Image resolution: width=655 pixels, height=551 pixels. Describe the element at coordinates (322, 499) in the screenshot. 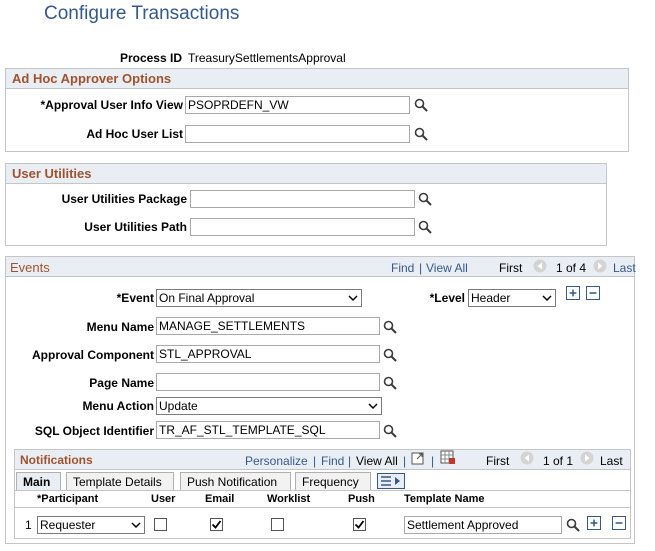

I see `column-header-row` at that location.